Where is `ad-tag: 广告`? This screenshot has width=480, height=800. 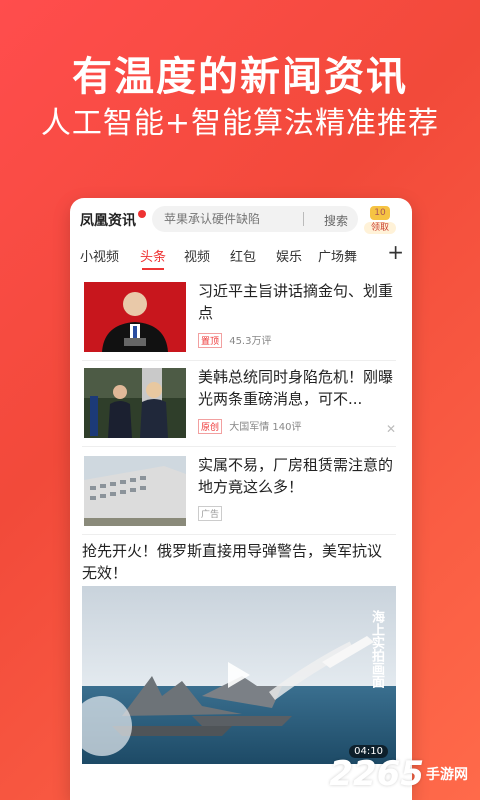
ad-tag: 广告 is located at coordinates (210, 513).